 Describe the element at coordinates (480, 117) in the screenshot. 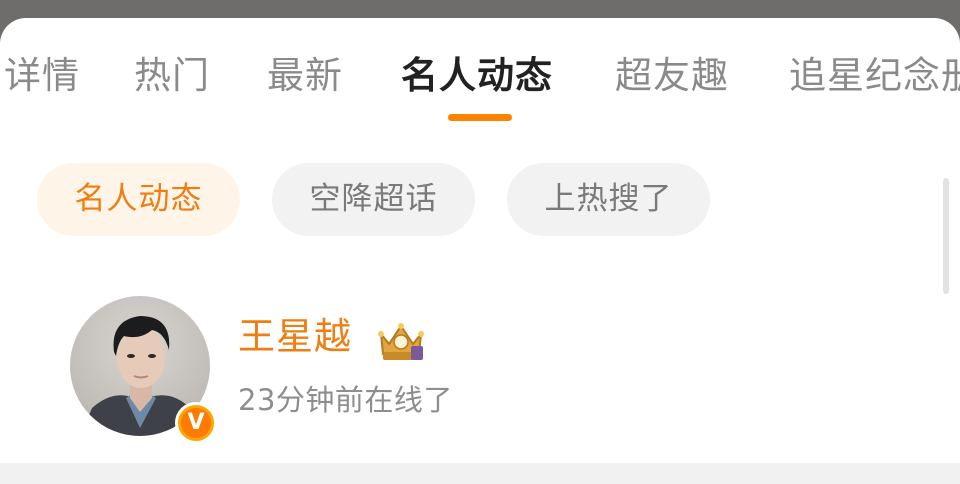

I see `active-tab-indicator` at that location.